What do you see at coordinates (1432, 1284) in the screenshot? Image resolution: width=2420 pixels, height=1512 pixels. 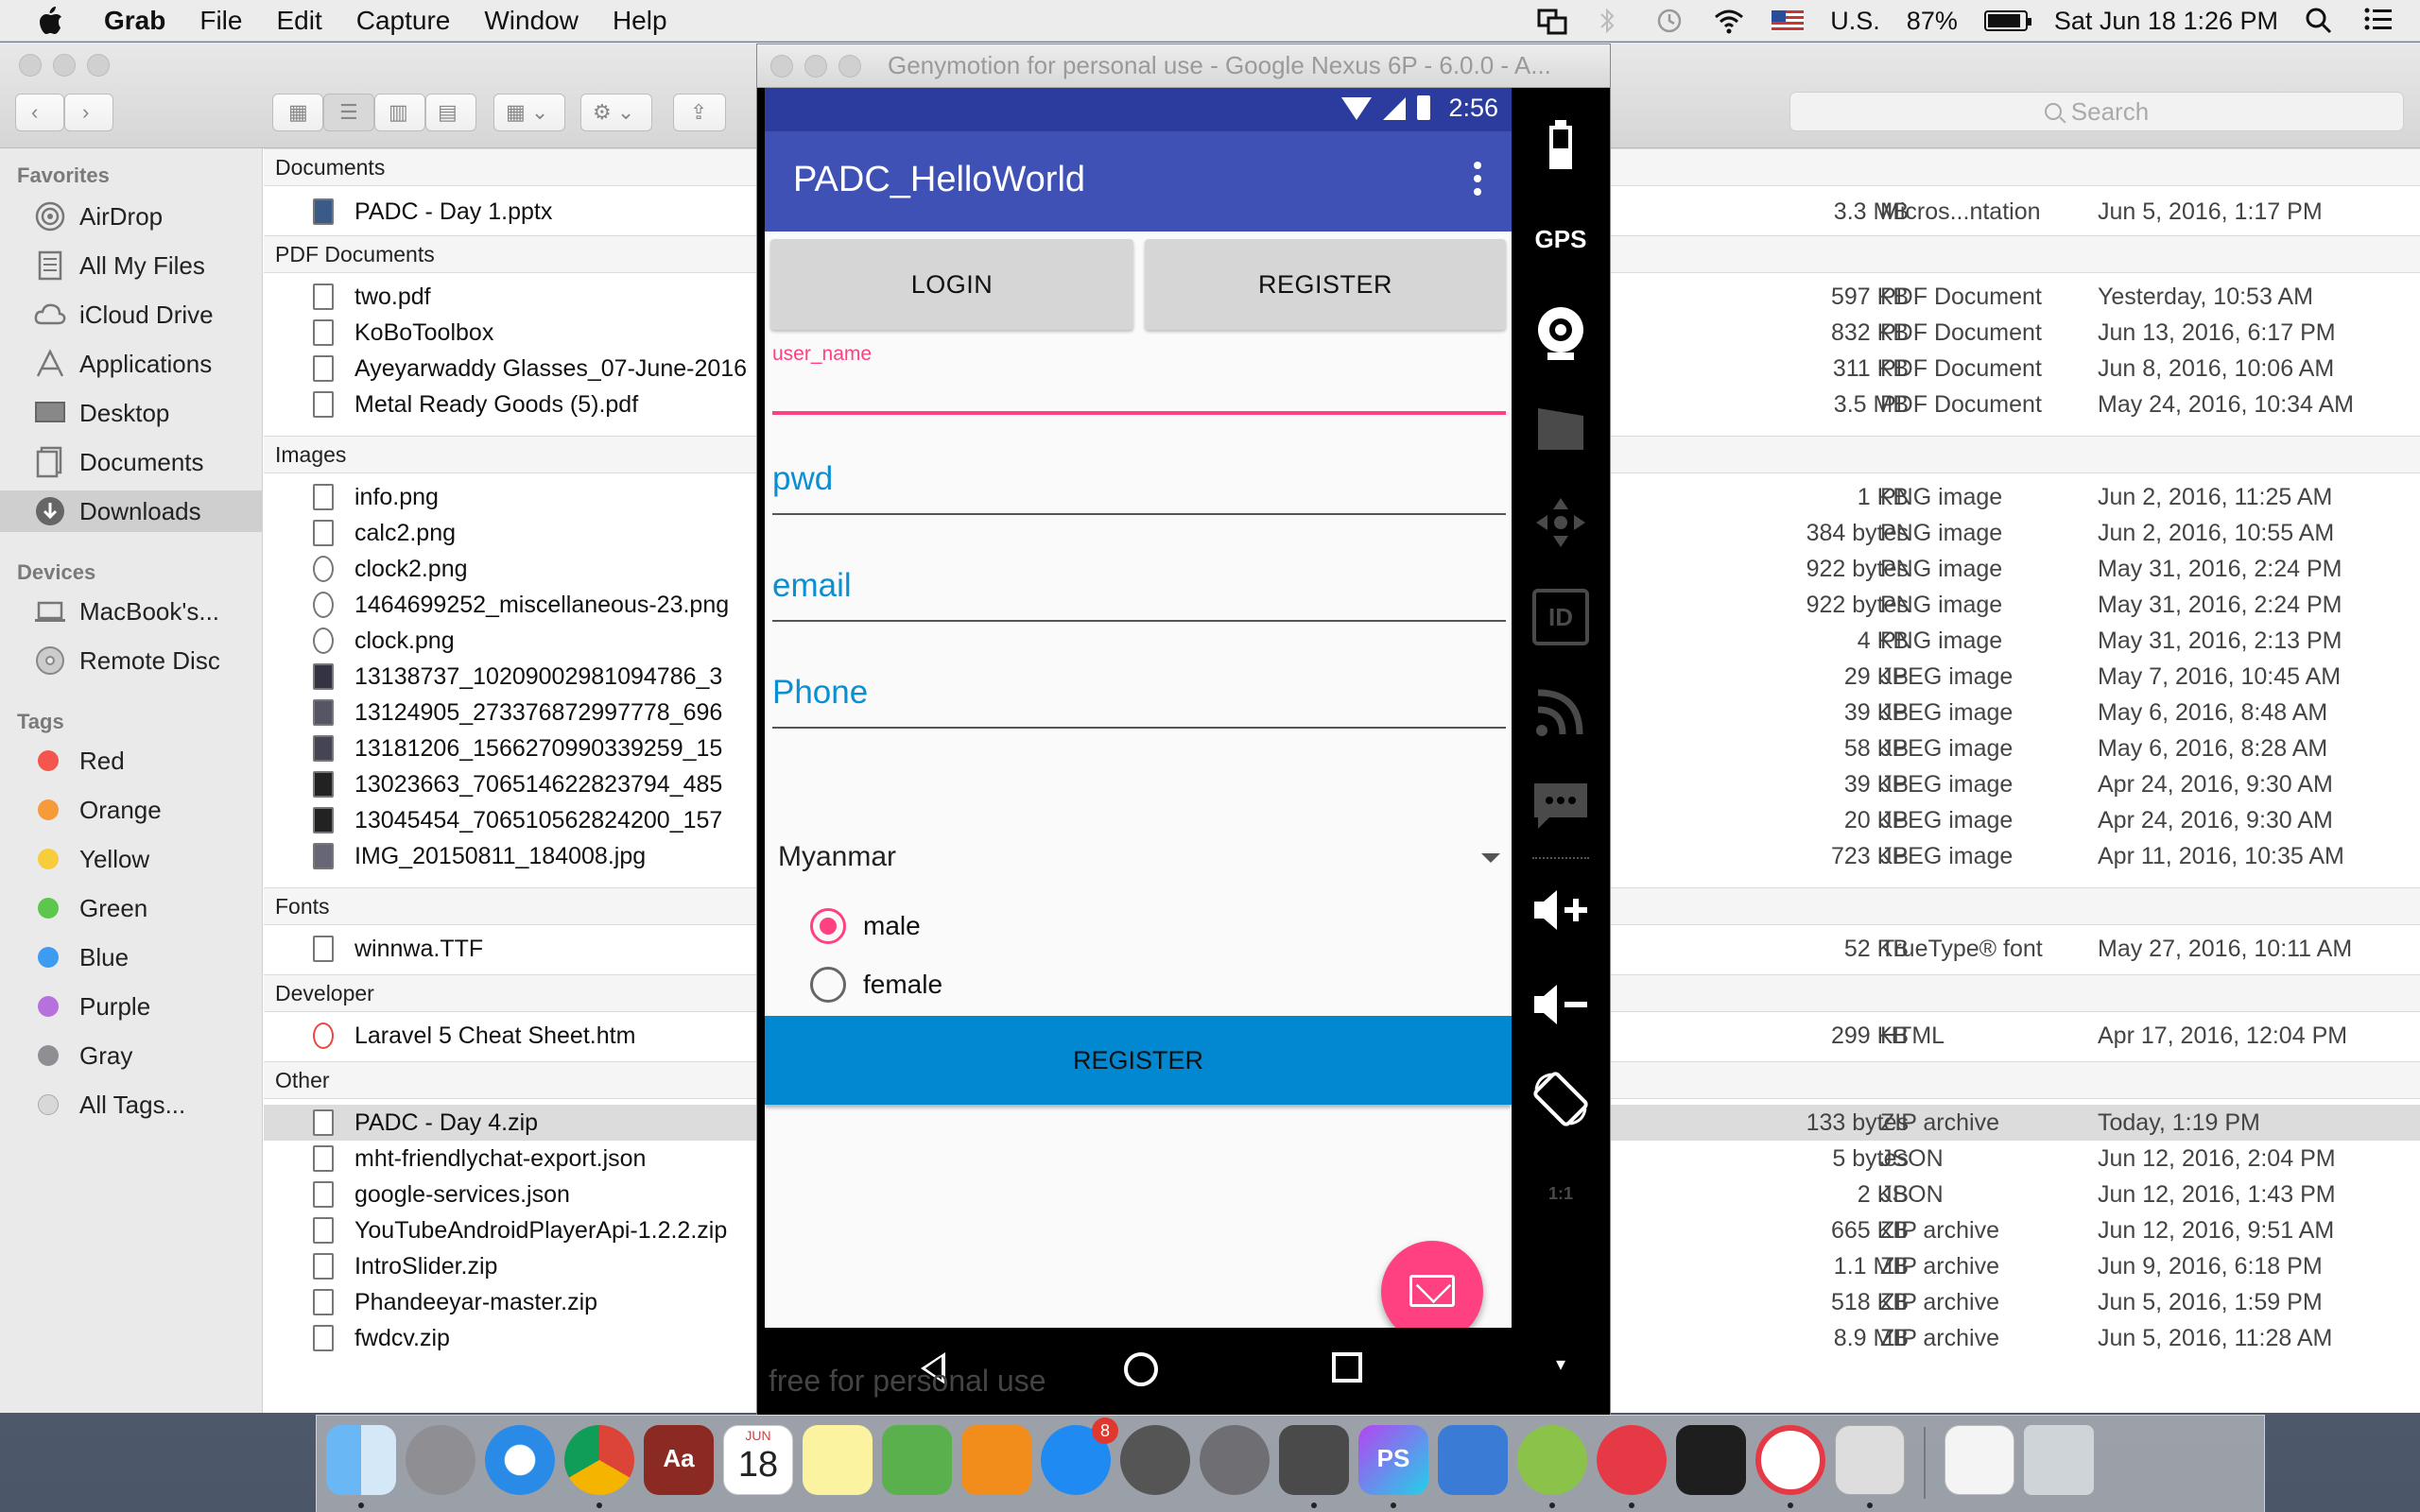 I see `email-fab-button` at bounding box center [1432, 1284].